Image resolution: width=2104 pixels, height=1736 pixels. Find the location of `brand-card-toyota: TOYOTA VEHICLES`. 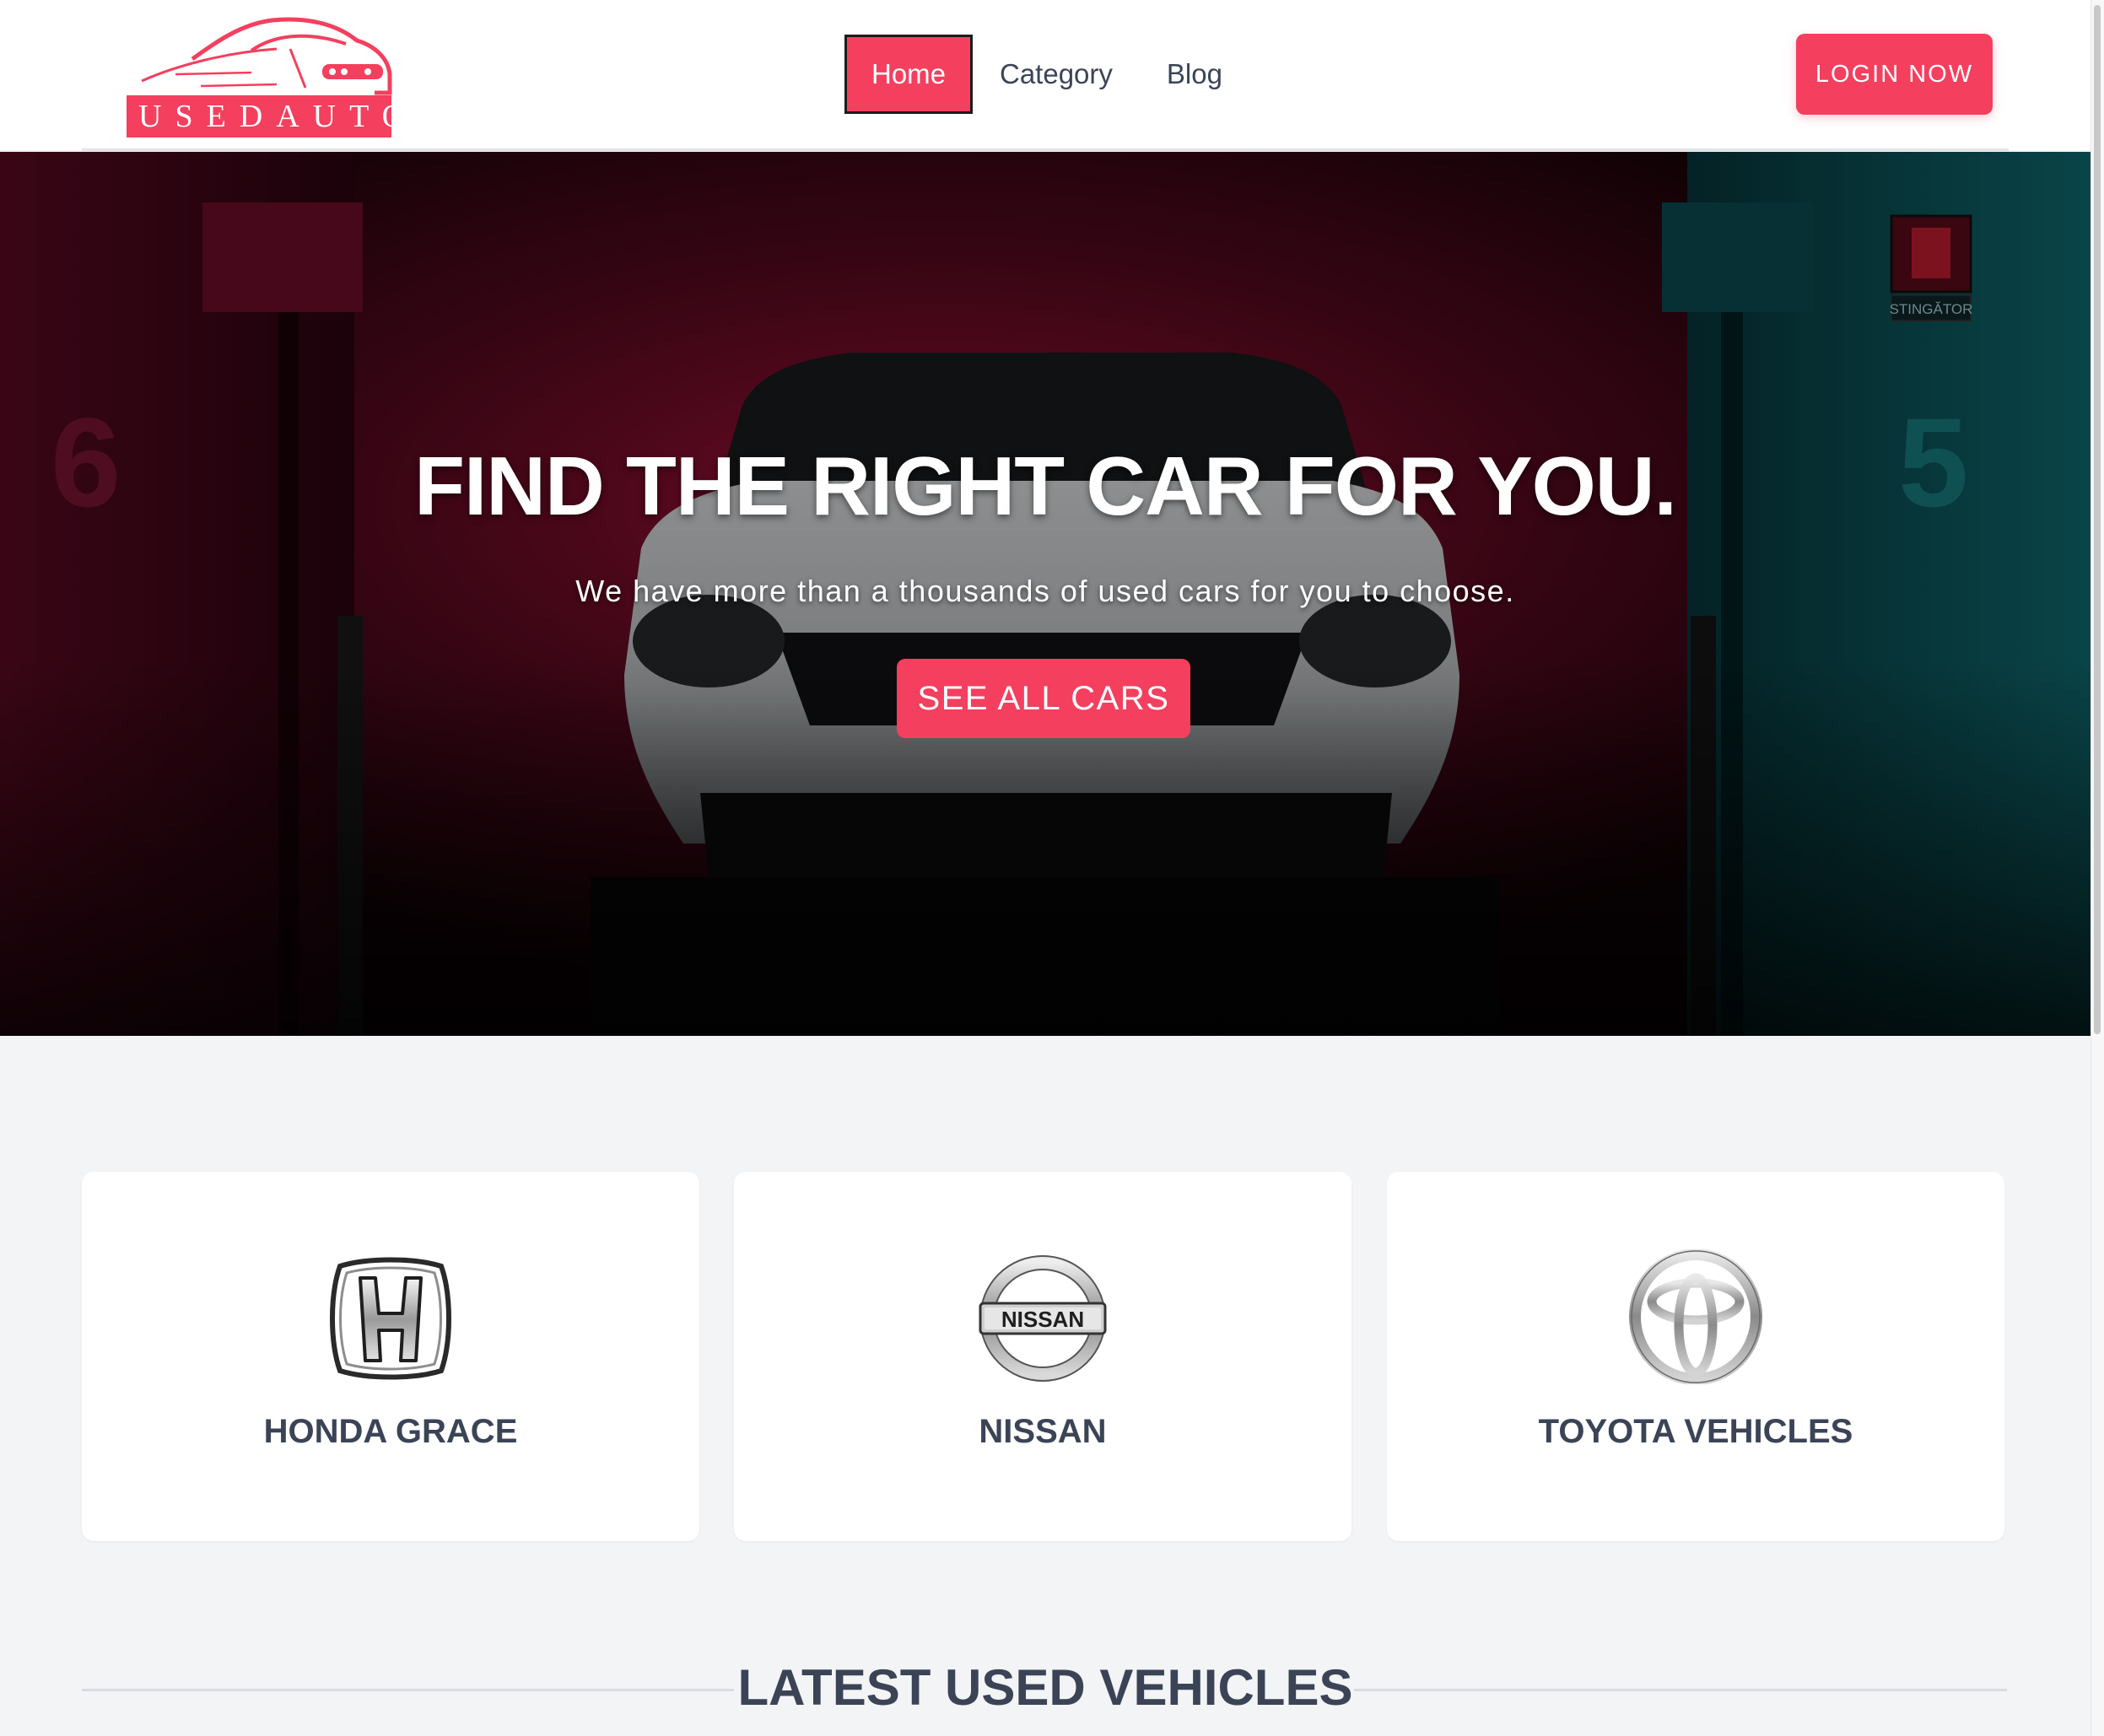

brand-card-toyota: TOYOTA VEHICLES is located at coordinates (1696, 1356).